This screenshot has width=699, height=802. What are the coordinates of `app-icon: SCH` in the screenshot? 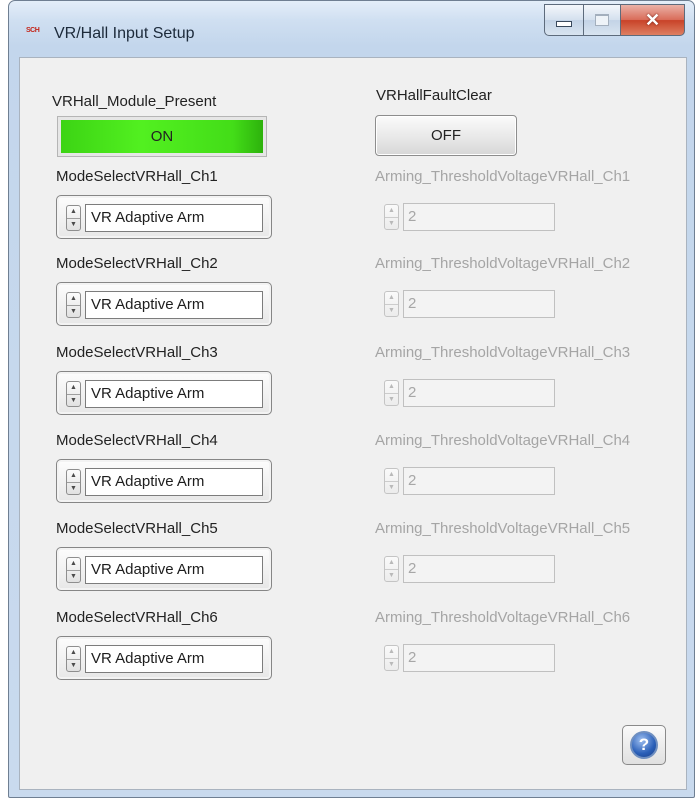 It's located at (33, 30).